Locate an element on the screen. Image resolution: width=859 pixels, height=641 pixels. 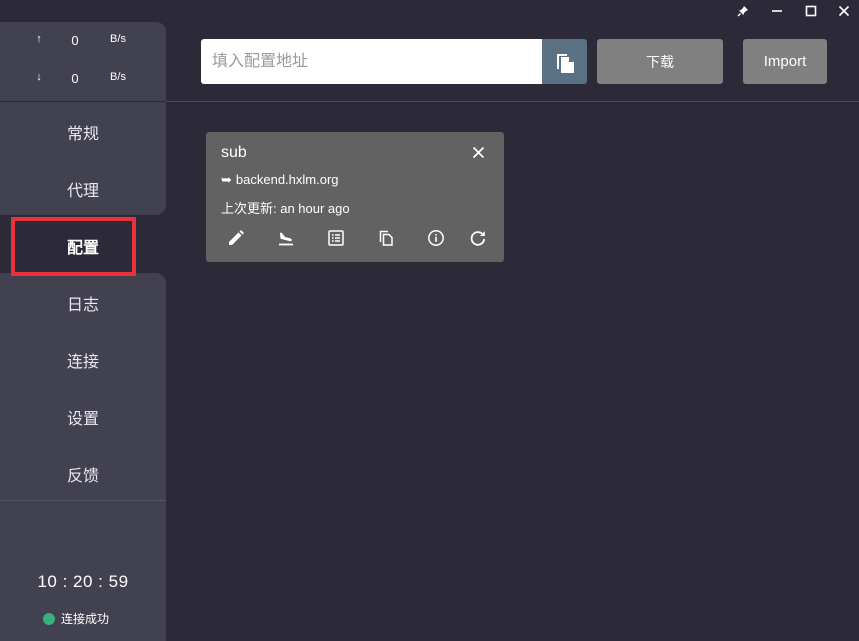
sidebar-item-settings: 设置 is located at coordinates (83, 416).